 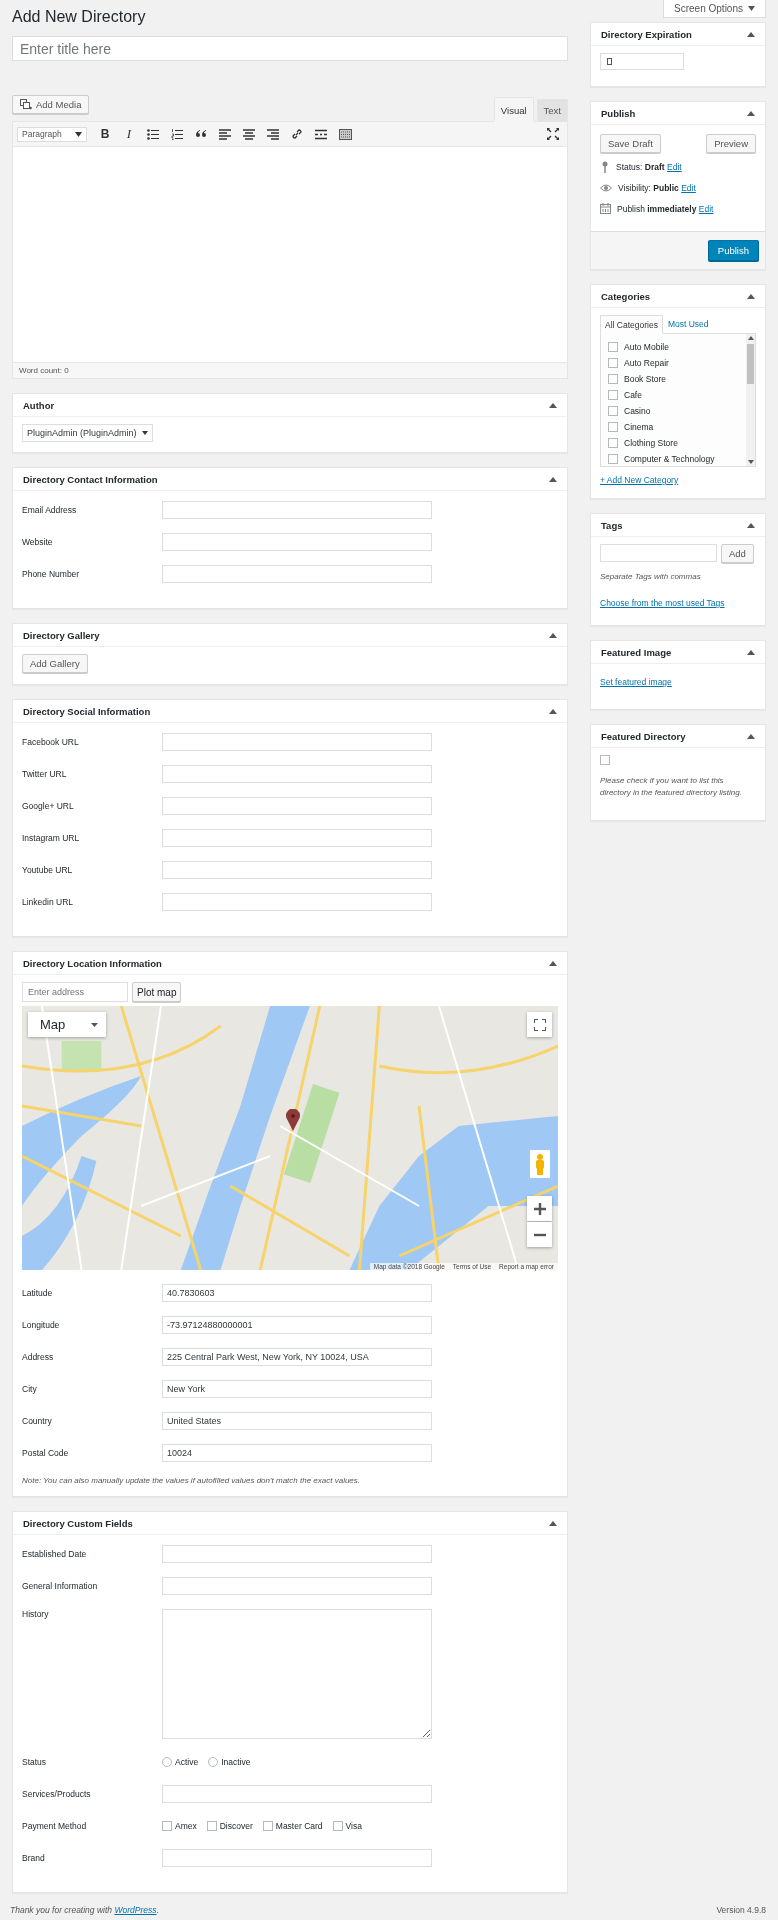 What do you see at coordinates (345, 134) in the screenshot?
I see `keyboard-icon` at bounding box center [345, 134].